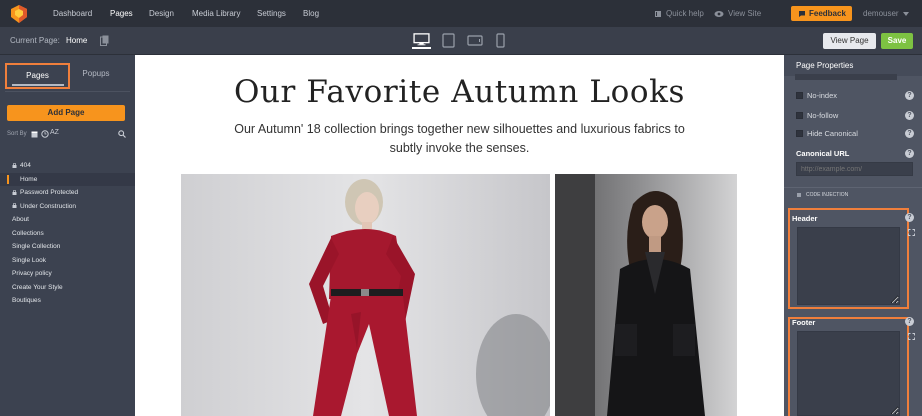 The height and width of the screenshot is (416, 922). I want to click on tablet-landscape-icon, so click(475, 41).